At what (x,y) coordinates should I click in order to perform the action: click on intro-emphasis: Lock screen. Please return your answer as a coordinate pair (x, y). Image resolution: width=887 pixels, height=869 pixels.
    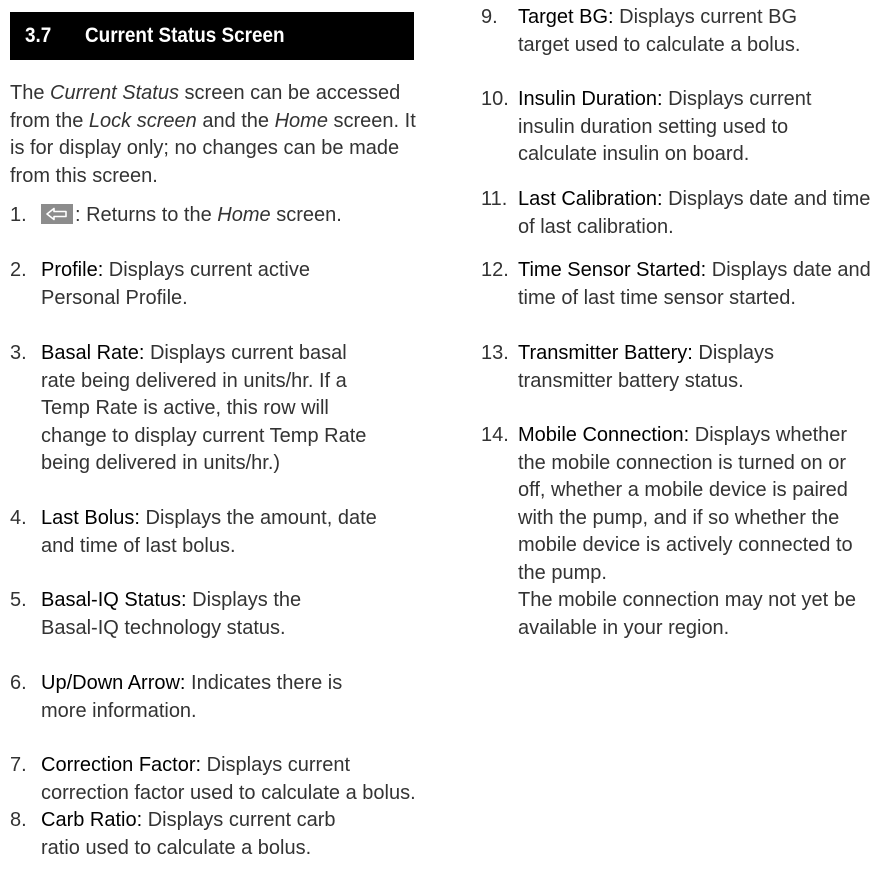
    Looking at the image, I should click on (142, 120).